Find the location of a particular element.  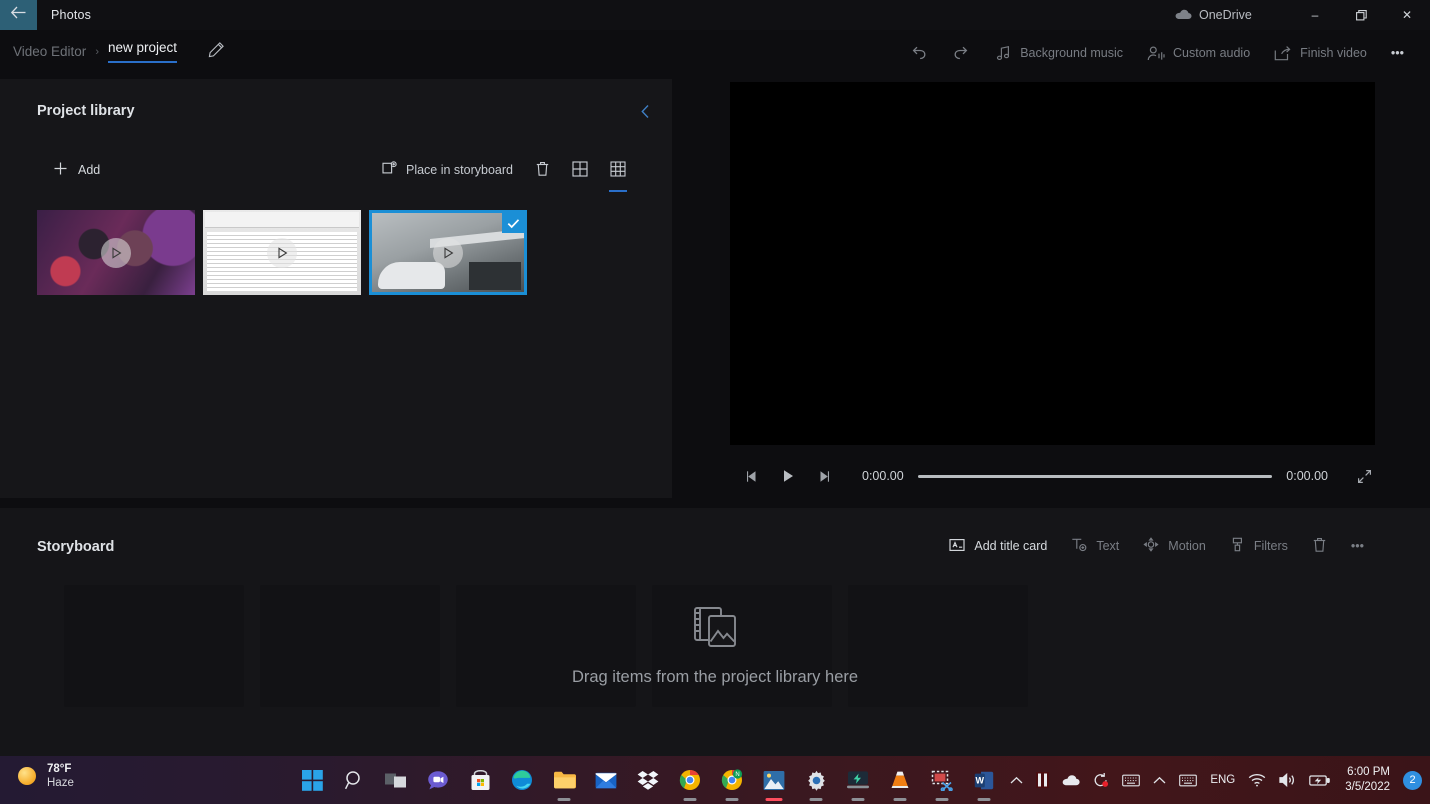

minimize-button: – is located at coordinates (1315, 15).